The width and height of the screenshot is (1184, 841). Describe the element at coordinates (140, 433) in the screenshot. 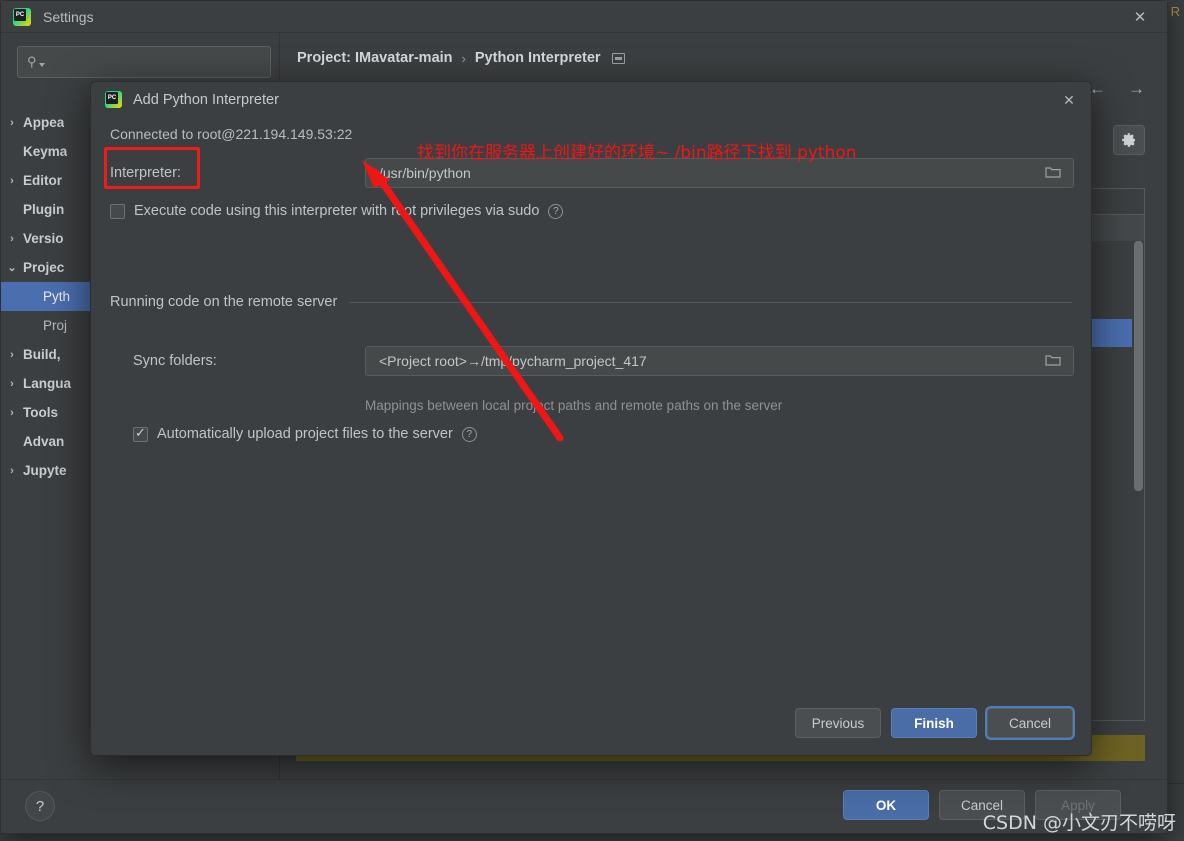

I see `auto-upload-checkbox` at that location.